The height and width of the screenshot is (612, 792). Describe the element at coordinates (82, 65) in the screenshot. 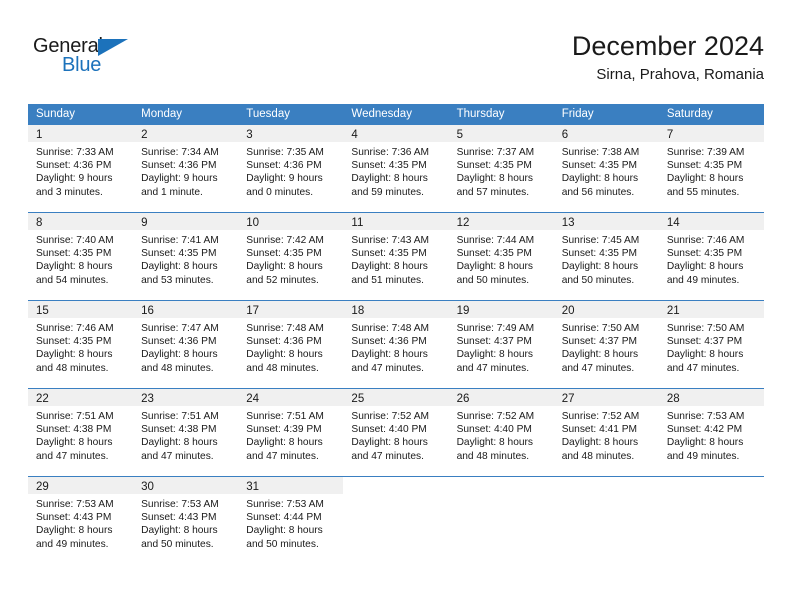

I see `logo-text-blue: Blue` at that location.